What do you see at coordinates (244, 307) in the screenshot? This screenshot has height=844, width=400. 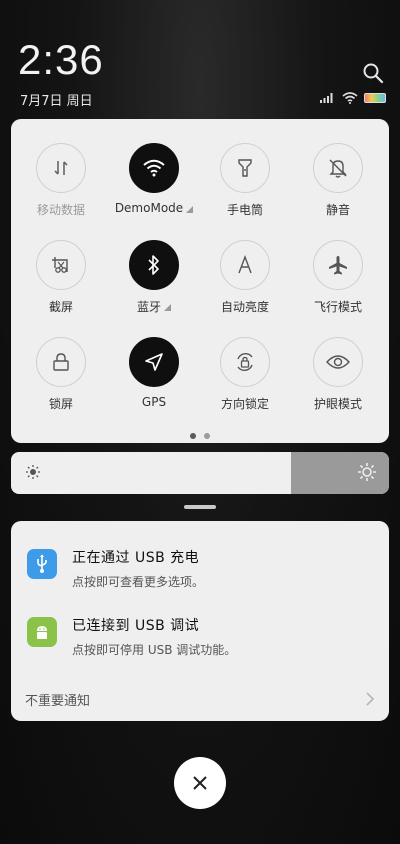 I see `tile-label: 自动亮度` at bounding box center [244, 307].